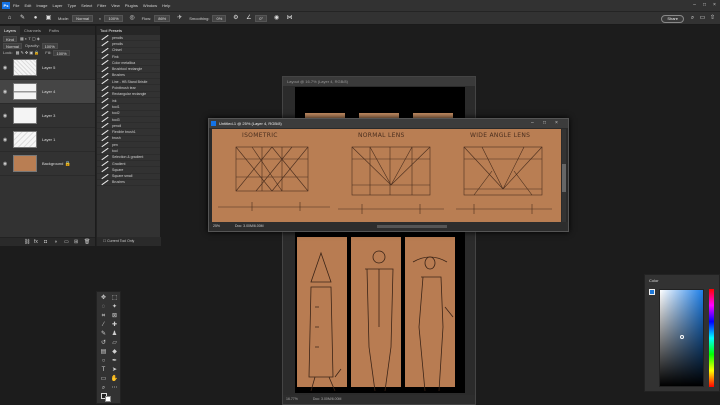  I want to click on background-color-swatch, so click(108, 399).